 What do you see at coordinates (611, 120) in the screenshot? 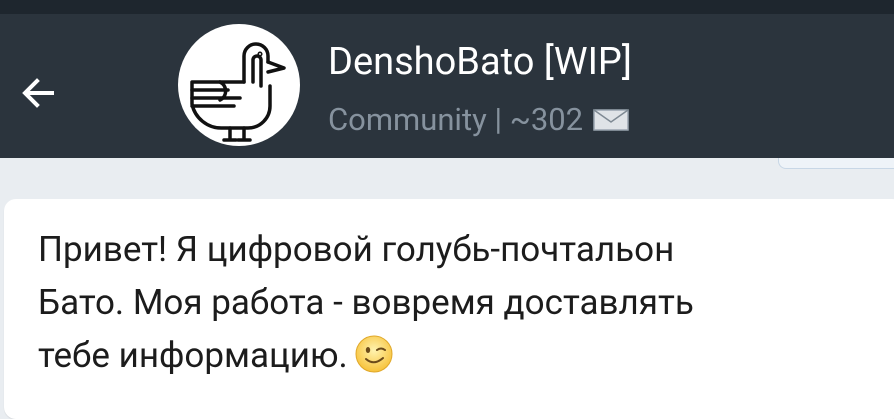
I see `envelope-icon` at bounding box center [611, 120].